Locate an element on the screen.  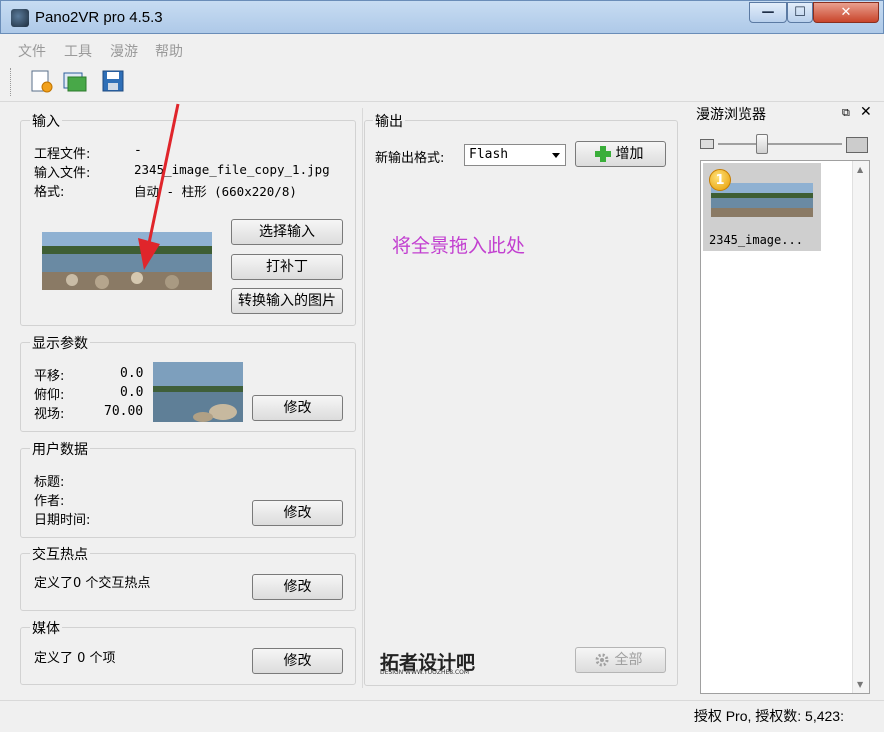
menu-file: 文件 is located at coordinates (32, 51).